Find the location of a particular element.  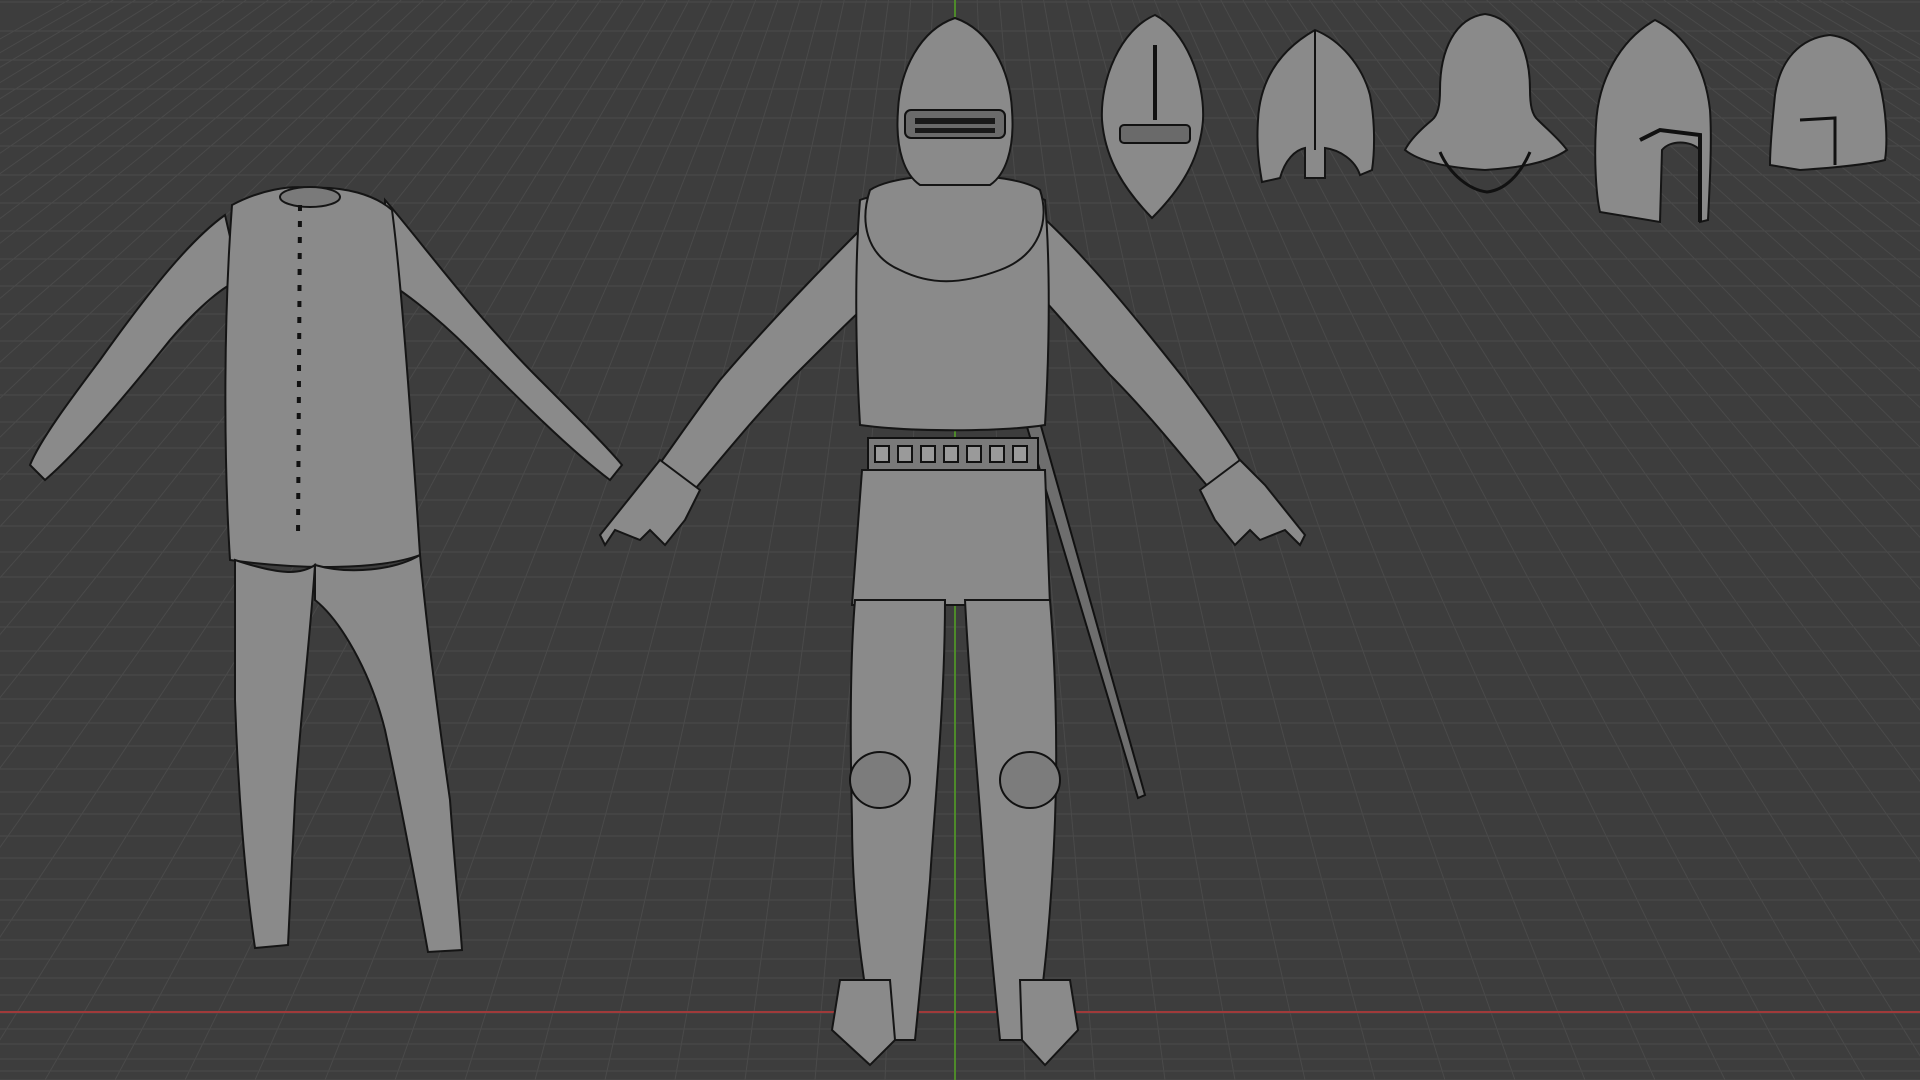

helmet-nasal is located at coordinates (1316, 106).